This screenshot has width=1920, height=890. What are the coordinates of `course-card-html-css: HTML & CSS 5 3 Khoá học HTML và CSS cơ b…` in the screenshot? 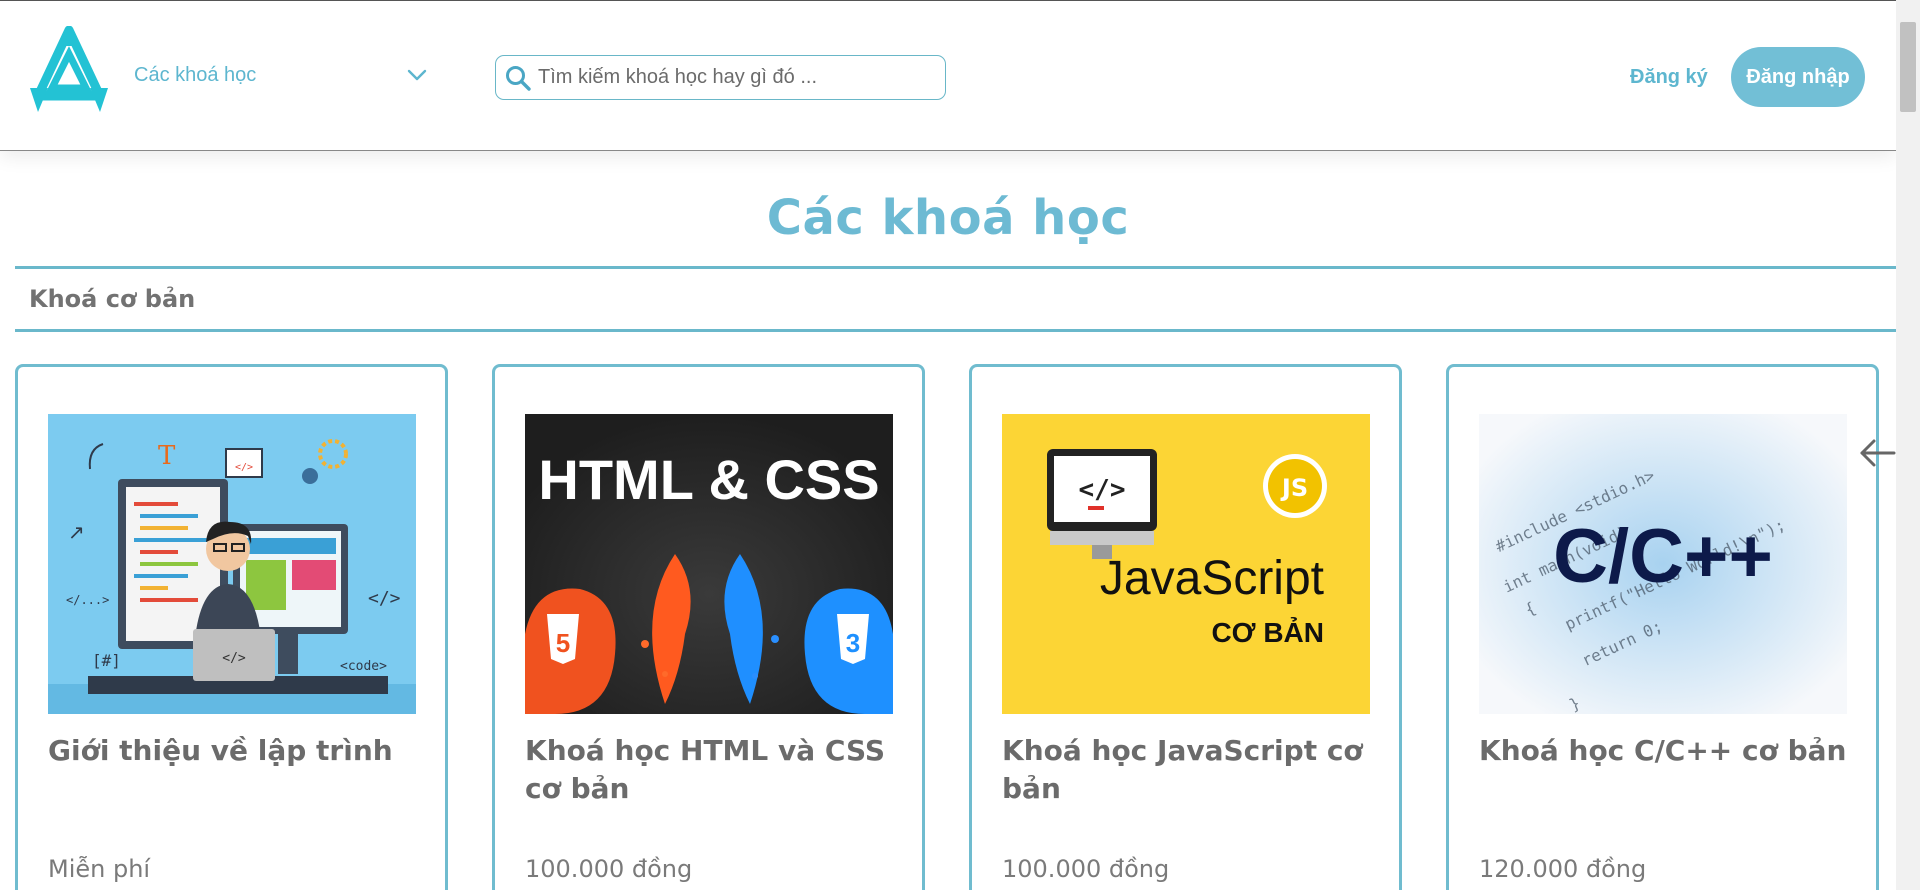 It's located at (708, 627).